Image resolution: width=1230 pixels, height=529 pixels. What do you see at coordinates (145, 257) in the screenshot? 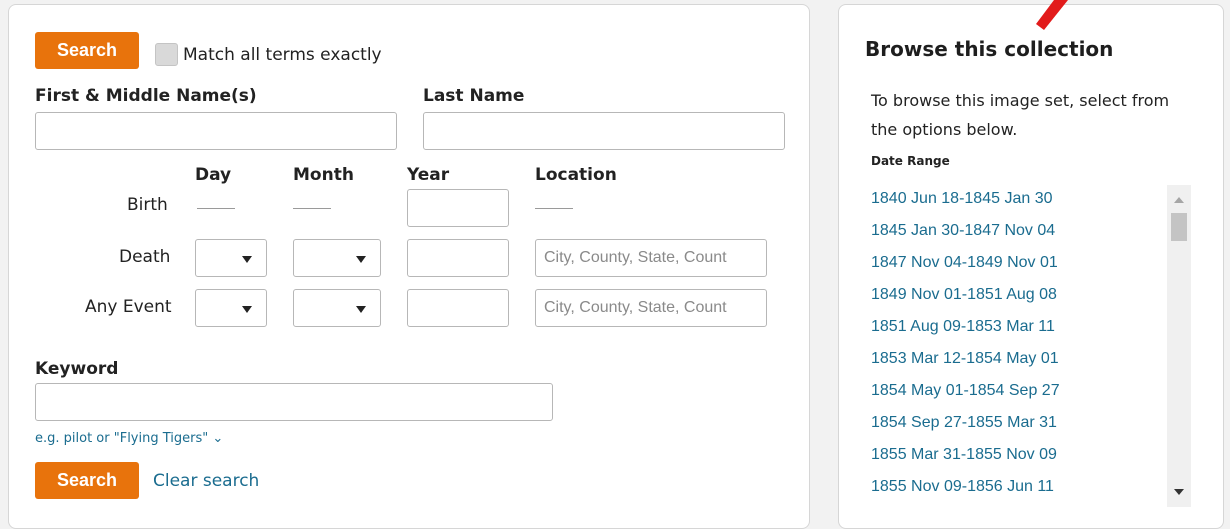
I see `death-row-label: Death` at bounding box center [145, 257].